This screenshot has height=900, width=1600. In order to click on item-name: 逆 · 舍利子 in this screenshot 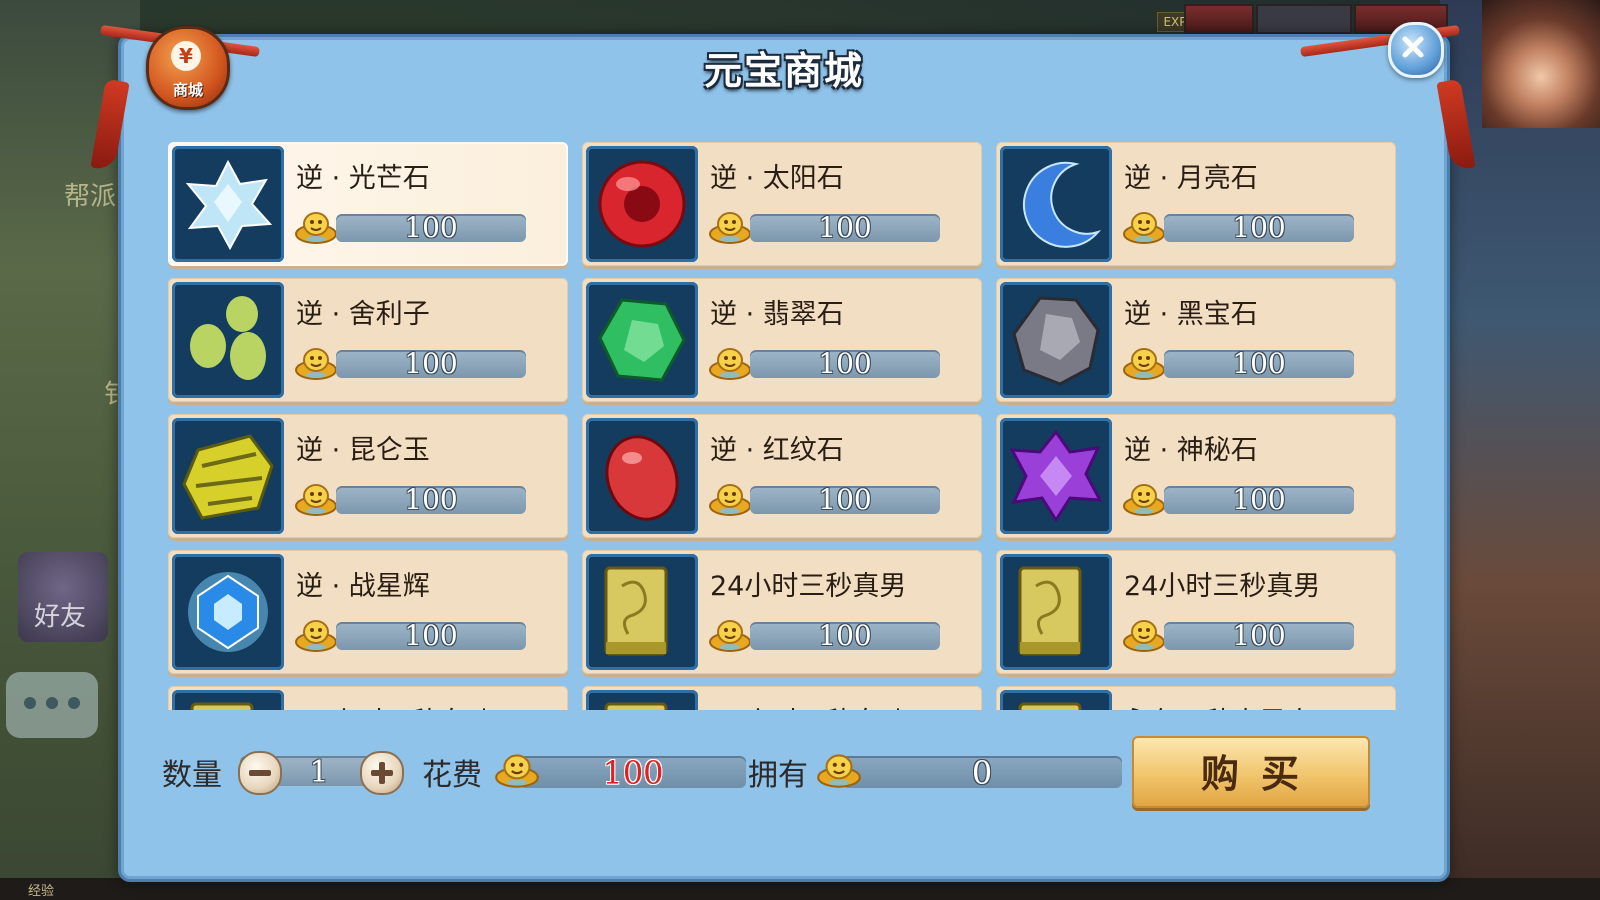, I will do `click(363, 314)`.